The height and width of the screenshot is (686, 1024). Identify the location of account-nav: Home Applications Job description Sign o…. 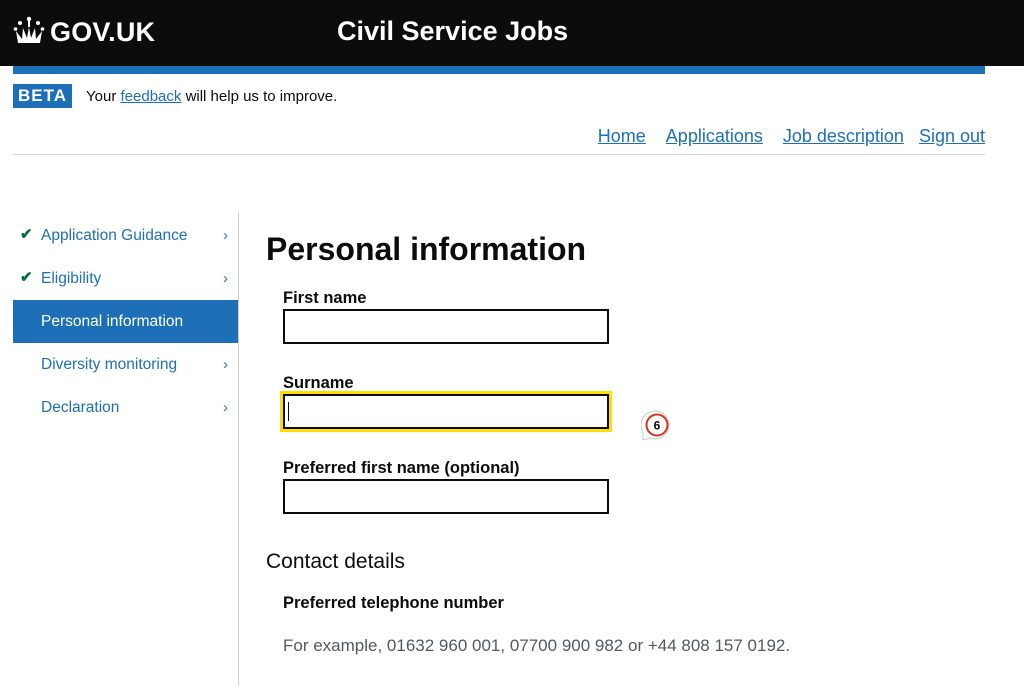
(791, 136).